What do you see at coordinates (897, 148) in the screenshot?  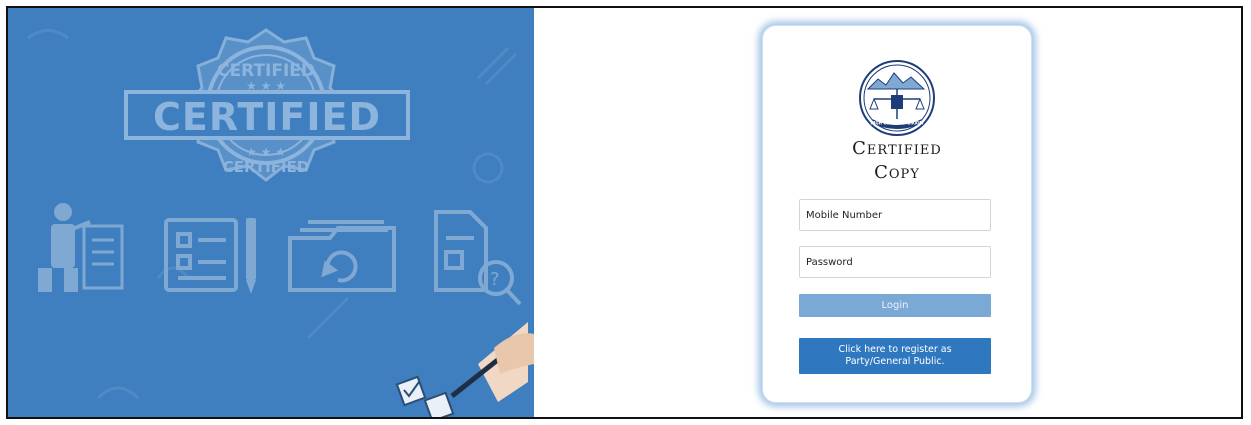 I see `page-title-line-1: Certified` at bounding box center [897, 148].